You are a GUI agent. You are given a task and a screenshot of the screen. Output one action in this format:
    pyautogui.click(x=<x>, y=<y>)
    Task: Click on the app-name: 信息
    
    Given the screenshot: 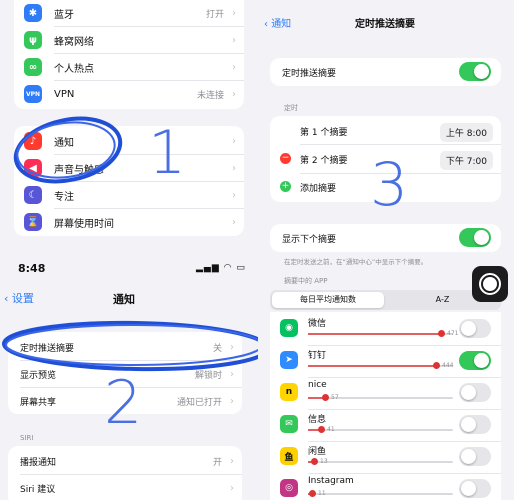 What is the action you would take?
    pyautogui.click(x=317, y=420)
    